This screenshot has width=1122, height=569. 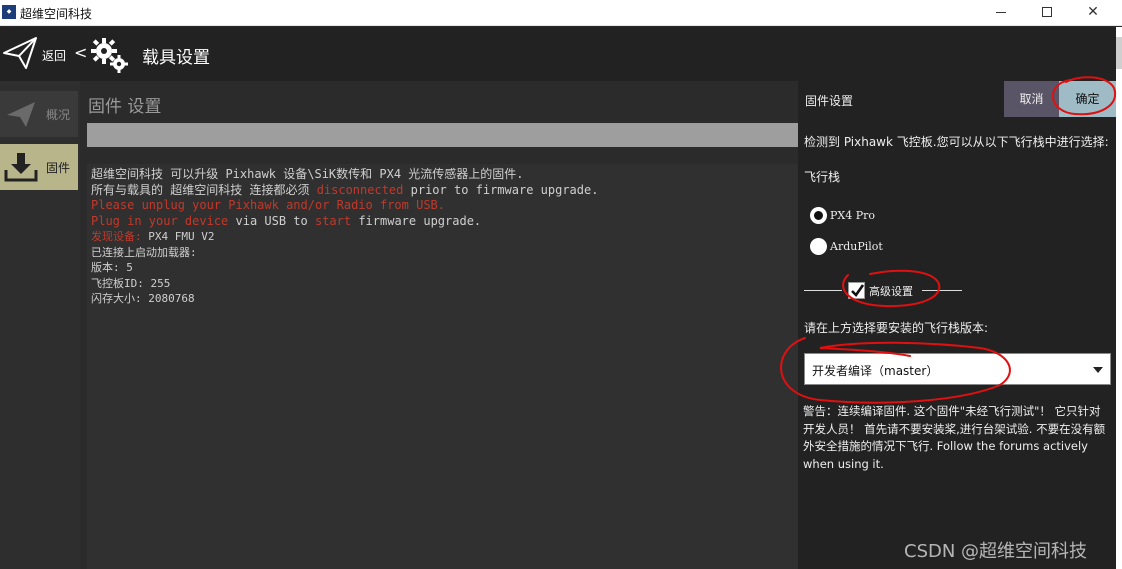 I want to click on log-text: firmware upgrade., so click(x=416, y=220).